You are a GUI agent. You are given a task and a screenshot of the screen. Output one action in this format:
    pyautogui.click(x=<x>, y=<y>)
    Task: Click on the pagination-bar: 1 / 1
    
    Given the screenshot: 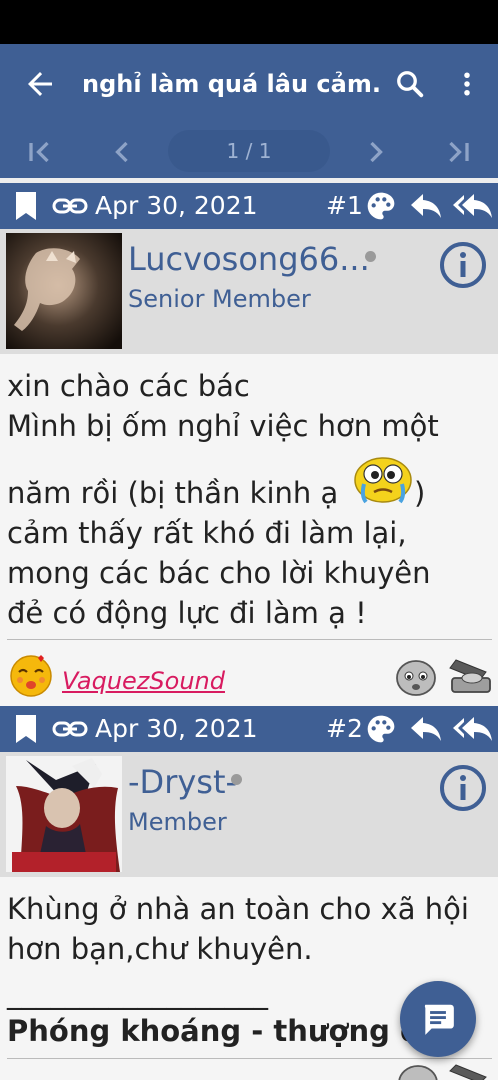 What is the action you would take?
    pyautogui.click(x=249, y=151)
    